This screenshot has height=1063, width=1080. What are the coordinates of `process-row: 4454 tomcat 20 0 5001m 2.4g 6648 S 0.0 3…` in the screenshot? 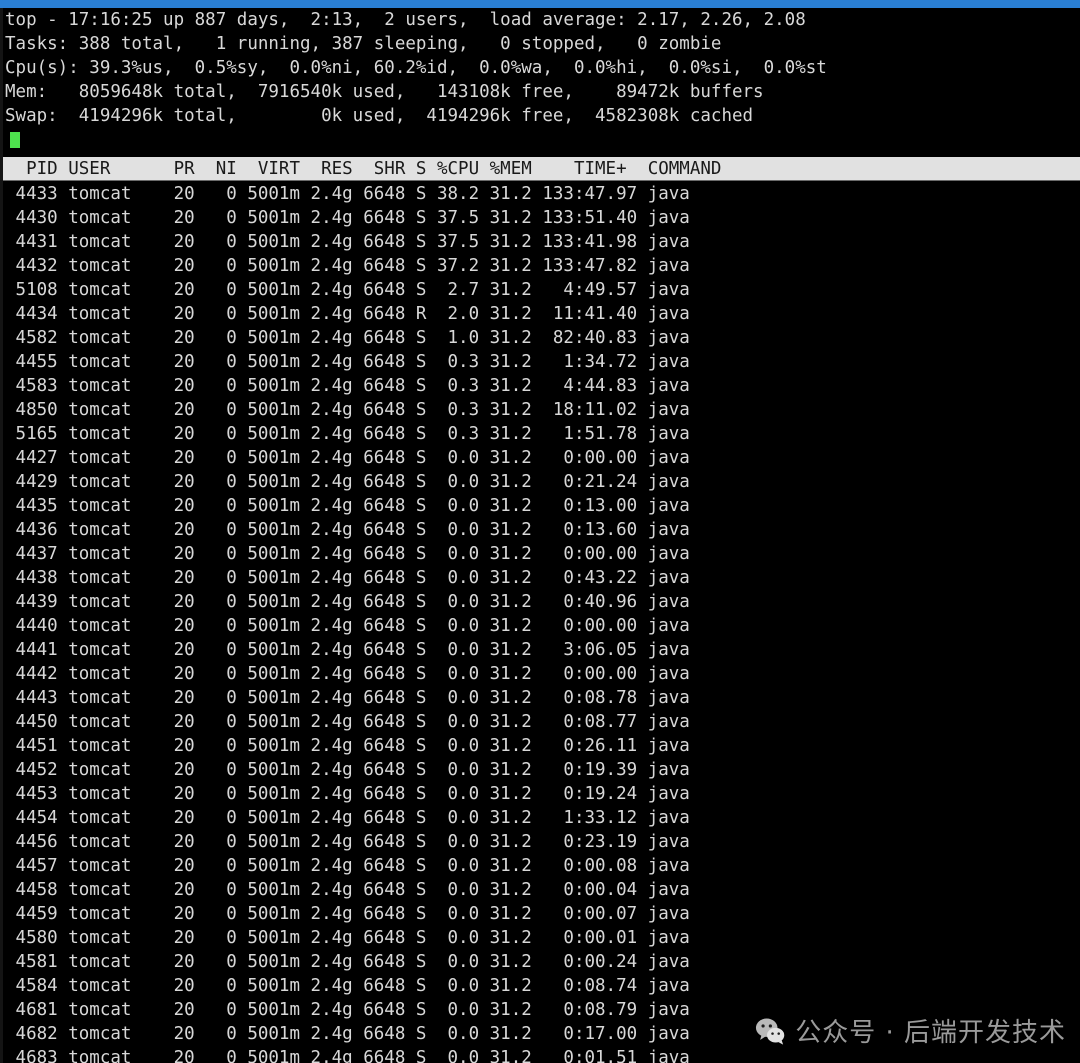 It's located at (540, 818).